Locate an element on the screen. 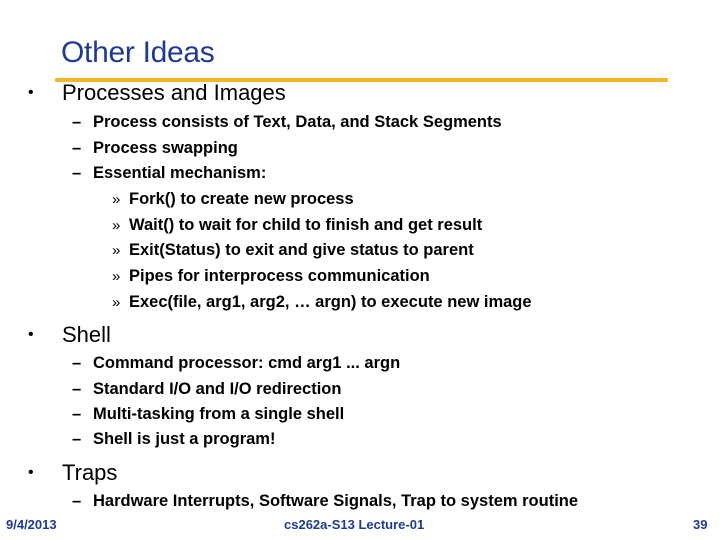 This screenshot has height=540, width=720. list-item: – Process swapping is located at coordinates (155, 148).